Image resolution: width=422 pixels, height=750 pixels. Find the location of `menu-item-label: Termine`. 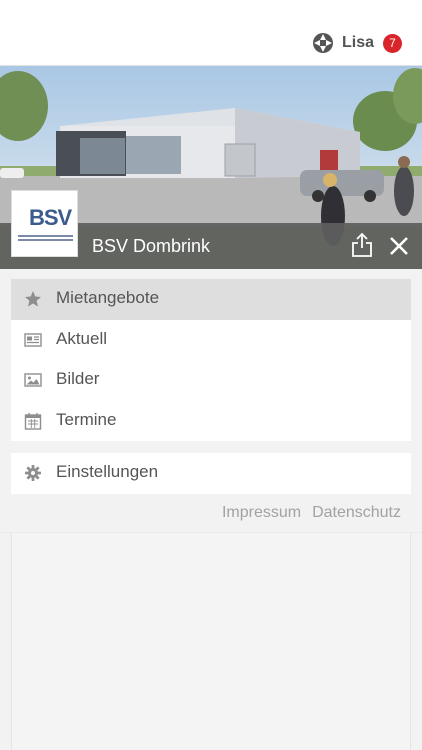

menu-item-label: Termine is located at coordinates (86, 419).